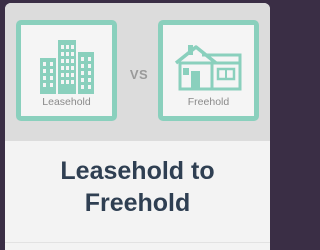  What do you see at coordinates (66, 102) in the screenshot?
I see `leasehold-caption: Leasehold` at bounding box center [66, 102].